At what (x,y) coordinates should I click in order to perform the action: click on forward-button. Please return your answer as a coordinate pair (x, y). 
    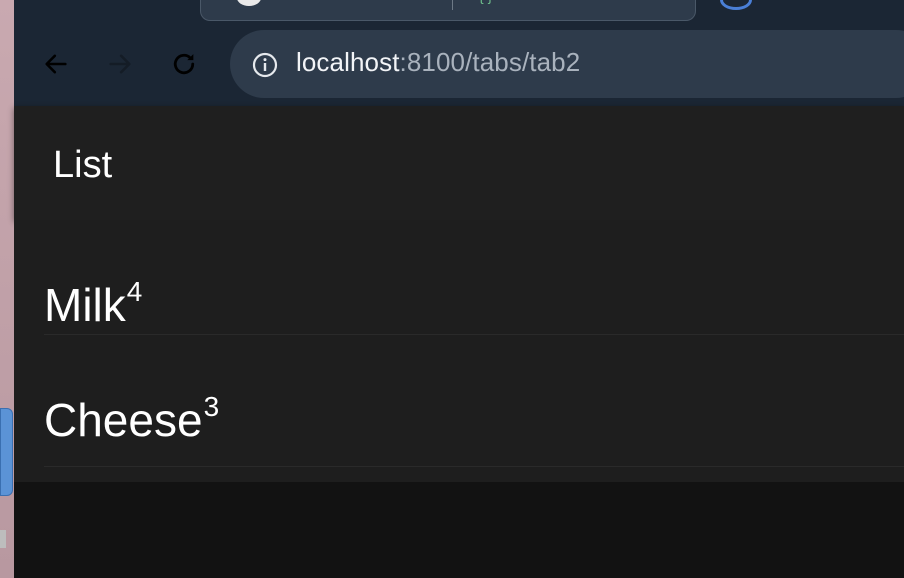
    Looking at the image, I should click on (120, 64).